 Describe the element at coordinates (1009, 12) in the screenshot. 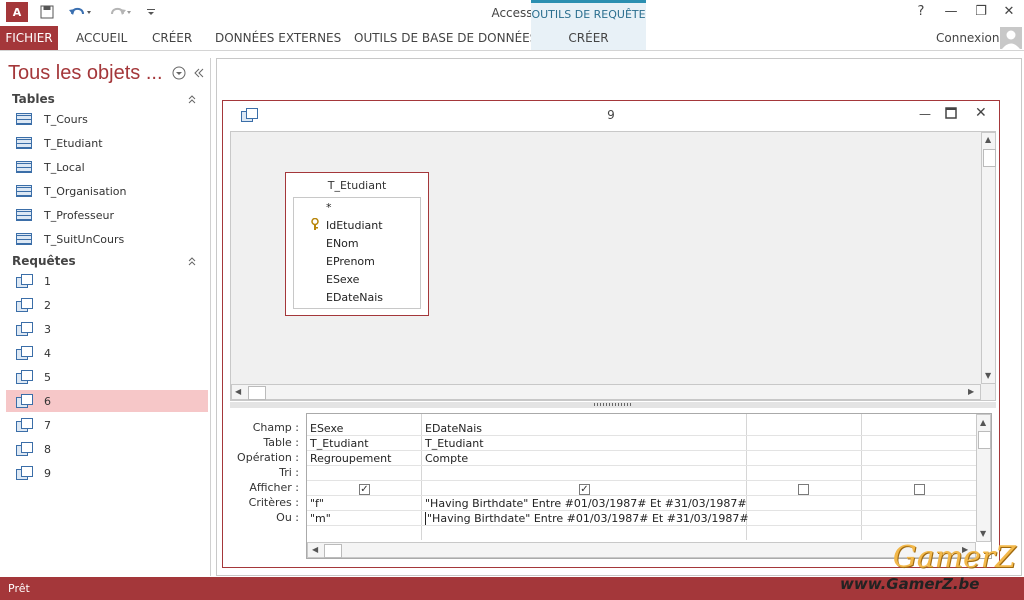

I see `close-button: ✕` at that location.